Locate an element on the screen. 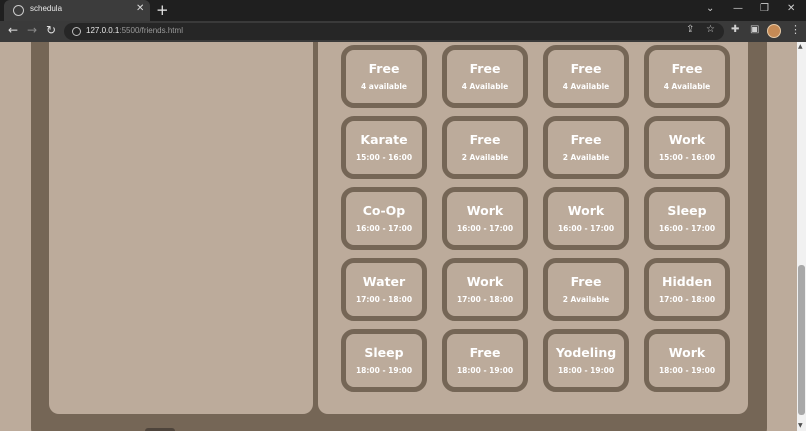 The height and width of the screenshot is (431, 806). slot-title: Water is located at coordinates (384, 281).